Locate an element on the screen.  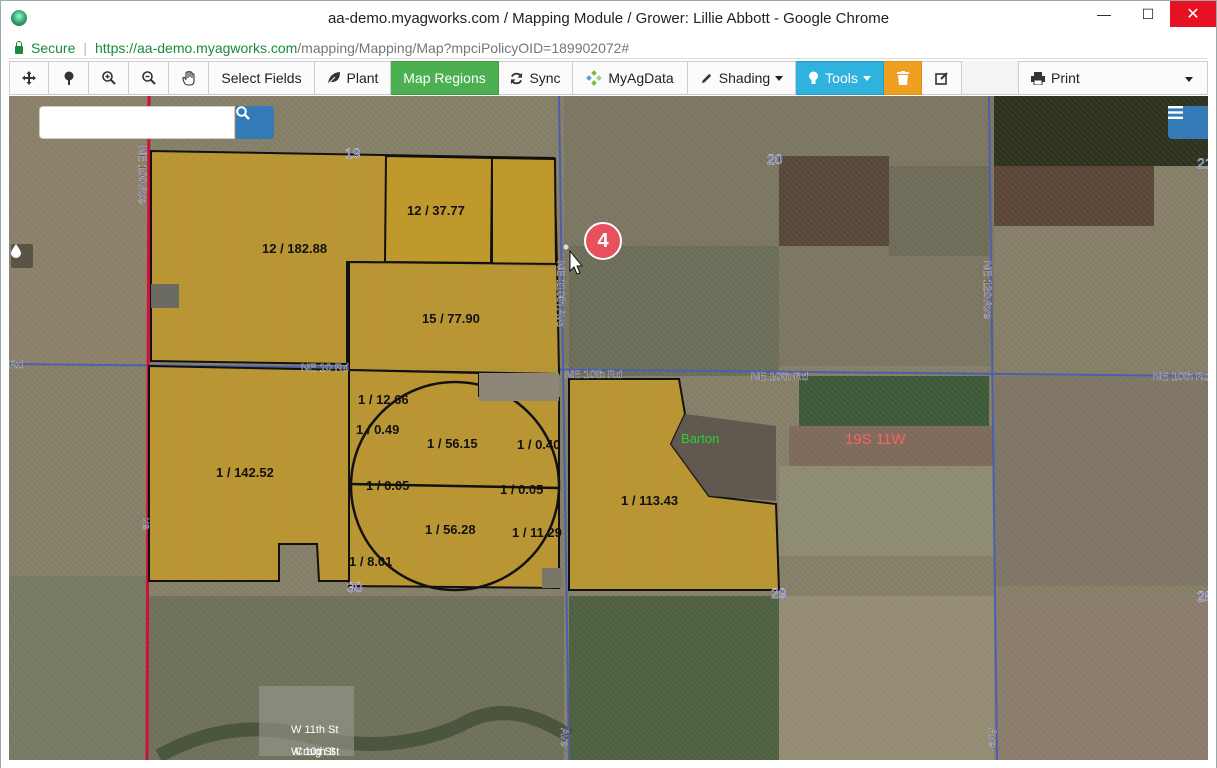
delete-button is located at coordinates (903, 78).